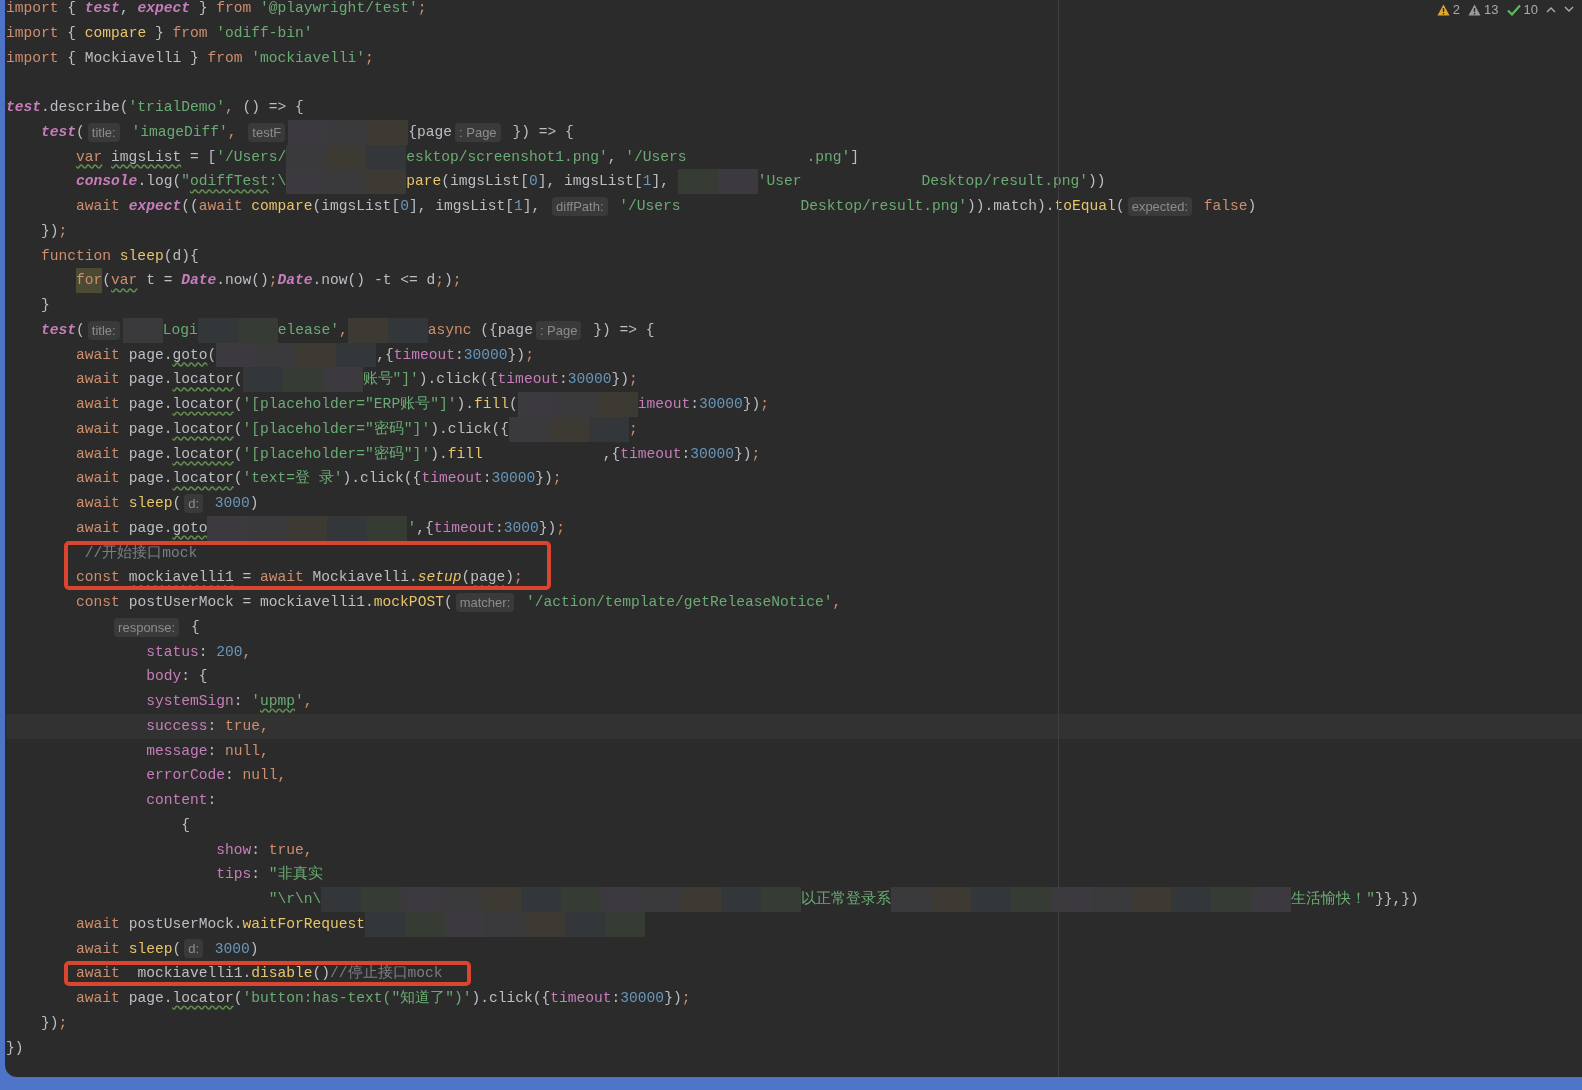 The width and height of the screenshot is (1582, 1090). Describe the element at coordinates (234, 875) in the screenshot. I see `property-name: tips` at that location.